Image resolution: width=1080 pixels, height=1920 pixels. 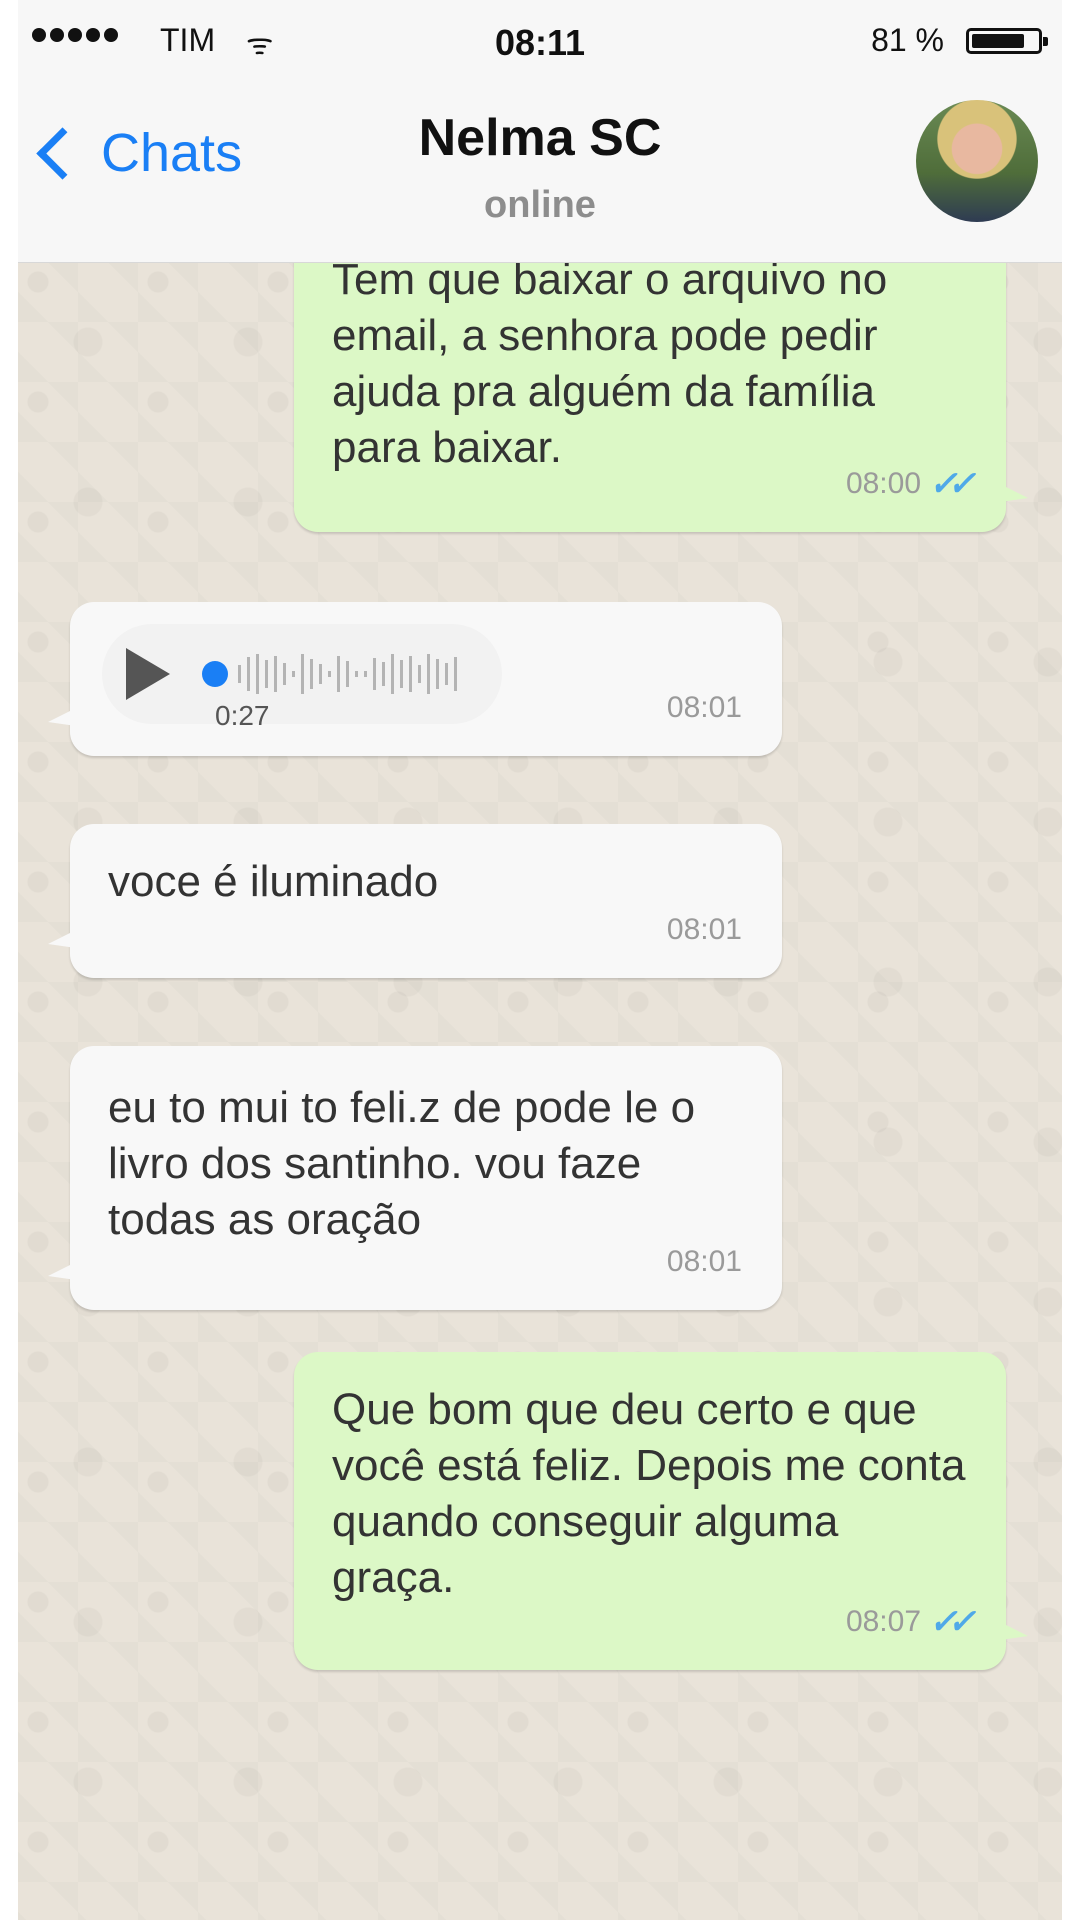 What do you see at coordinates (883, 483) in the screenshot?
I see `message-time: 08:00` at bounding box center [883, 483].